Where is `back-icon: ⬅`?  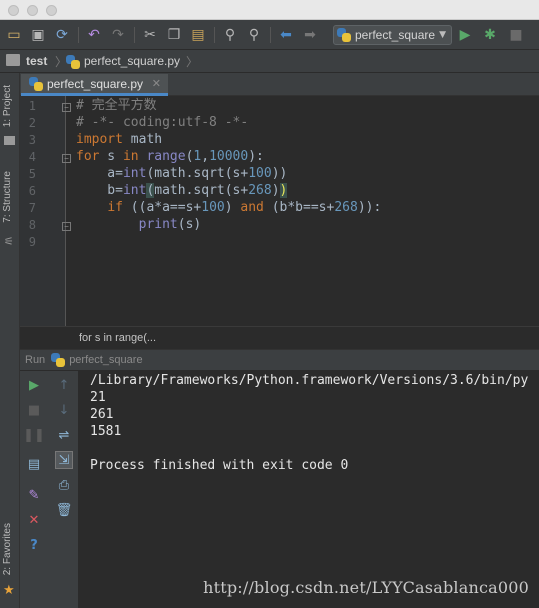
back-icon: ⬅ is located at coordinates (286, 35).